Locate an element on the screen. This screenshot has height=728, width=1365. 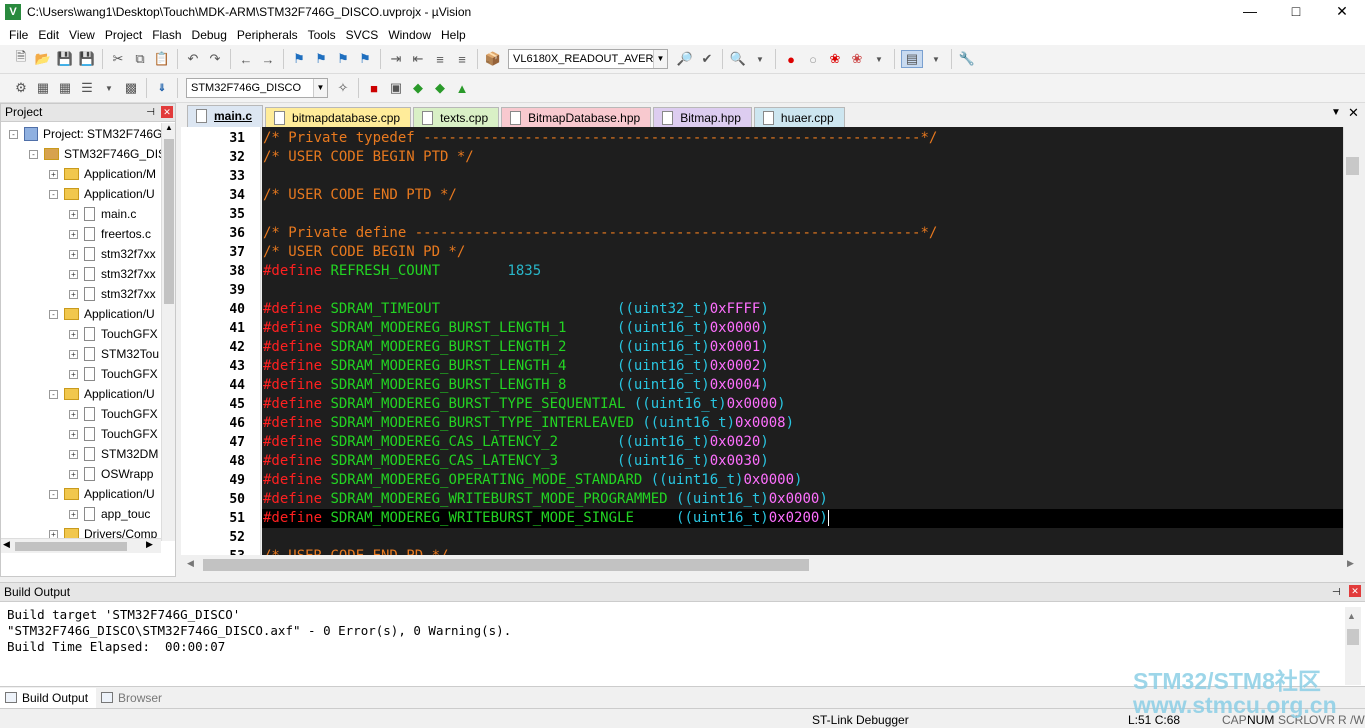
code-line: /* USER CODE BEGIN PTD */ is located at coordinates (802, 157).